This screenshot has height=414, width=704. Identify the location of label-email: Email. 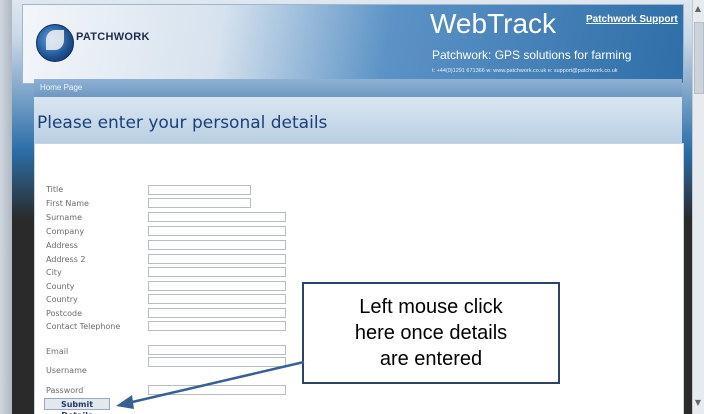
(57, 351).